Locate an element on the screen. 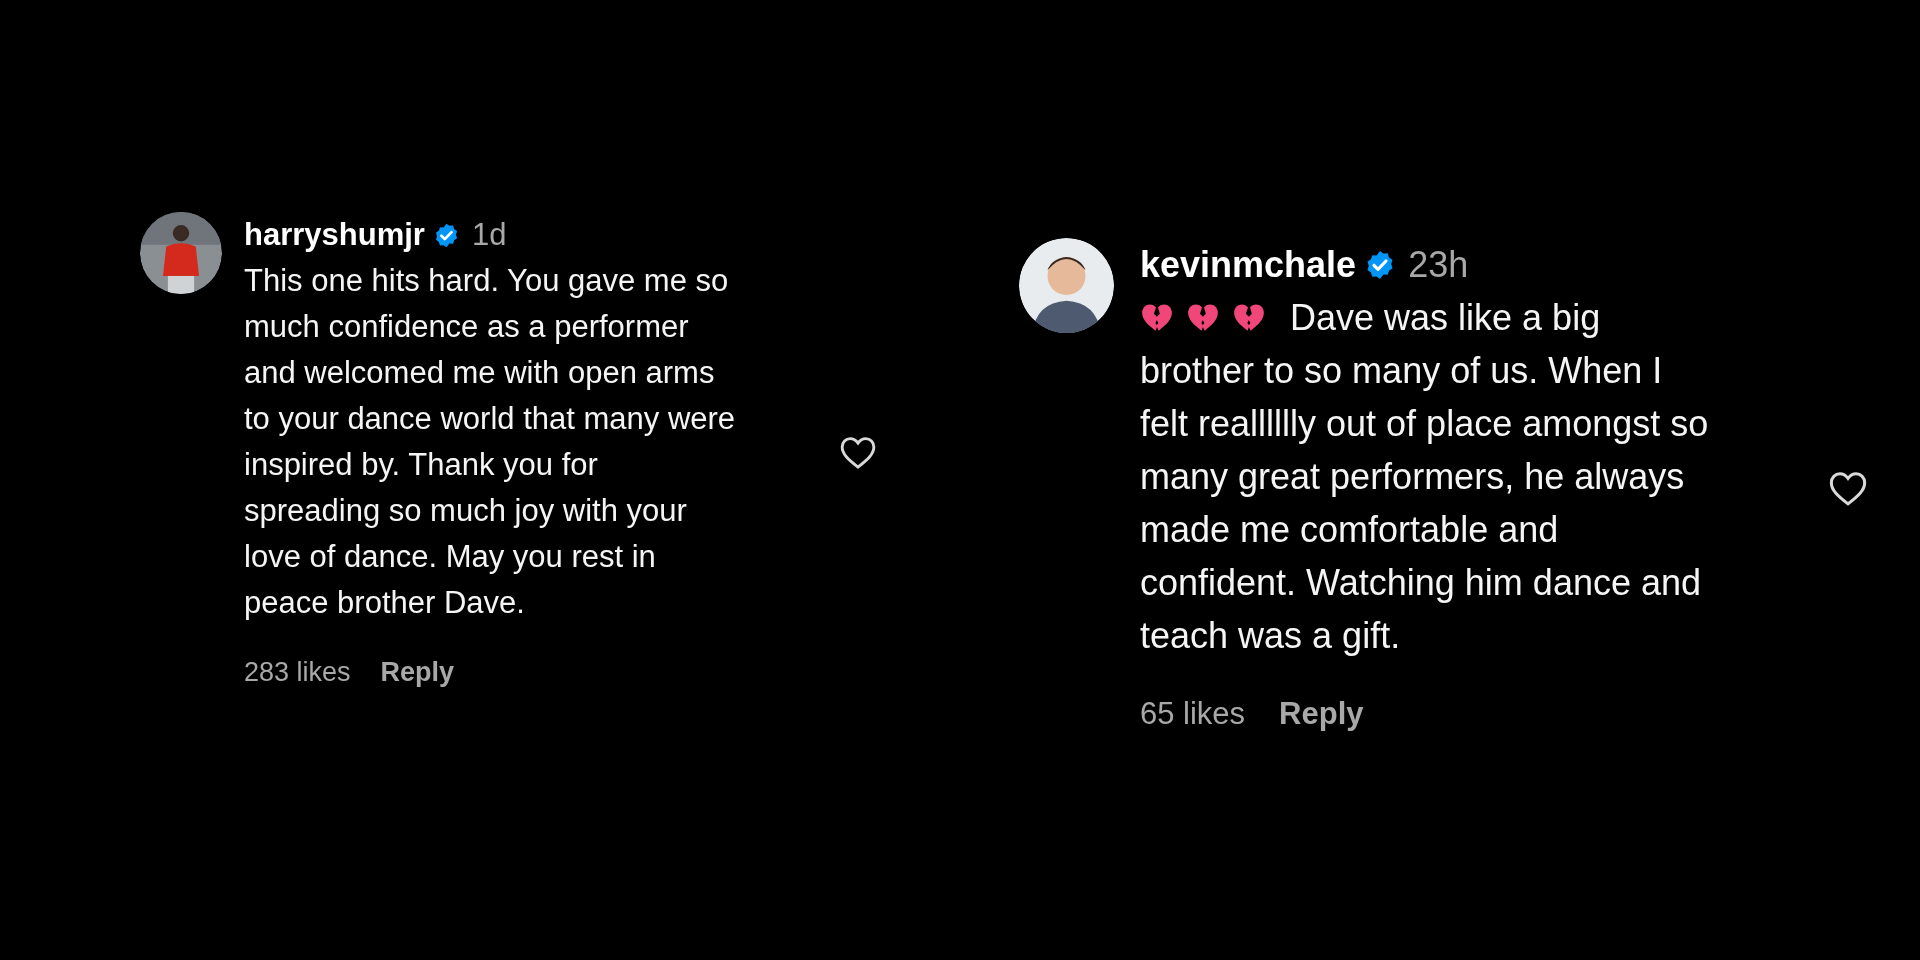  comment-text: Dave was like a big is located at coordinates (1445, 318).